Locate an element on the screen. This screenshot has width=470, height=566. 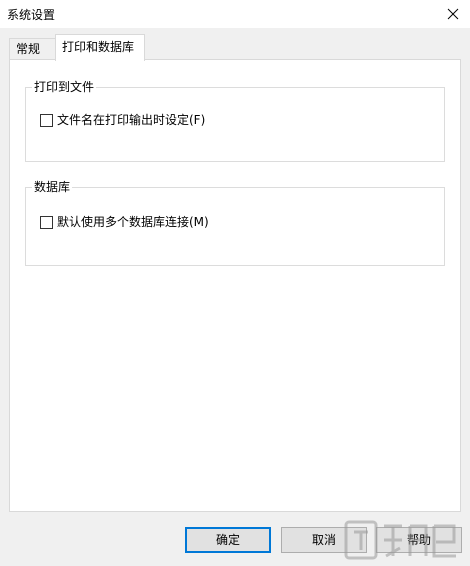
title-bar: 系统设置 is located at coordinates (235, 14).